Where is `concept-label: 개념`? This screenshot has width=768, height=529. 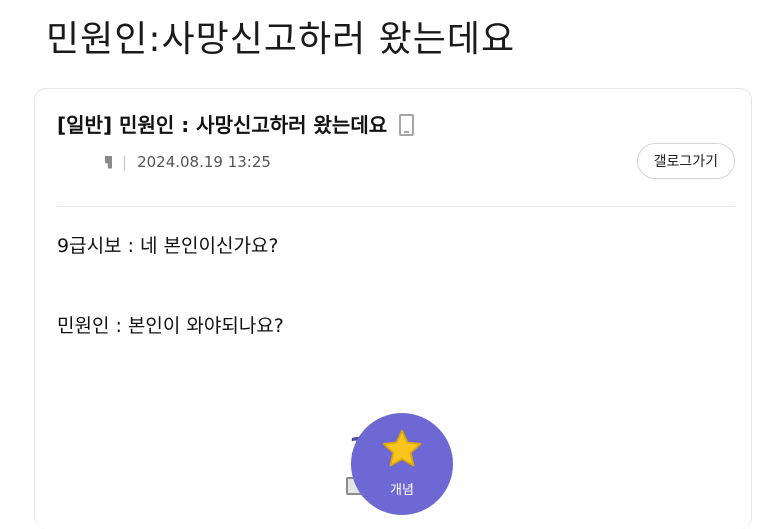
concept-label: 개념 is located at coordinates (402, 490).